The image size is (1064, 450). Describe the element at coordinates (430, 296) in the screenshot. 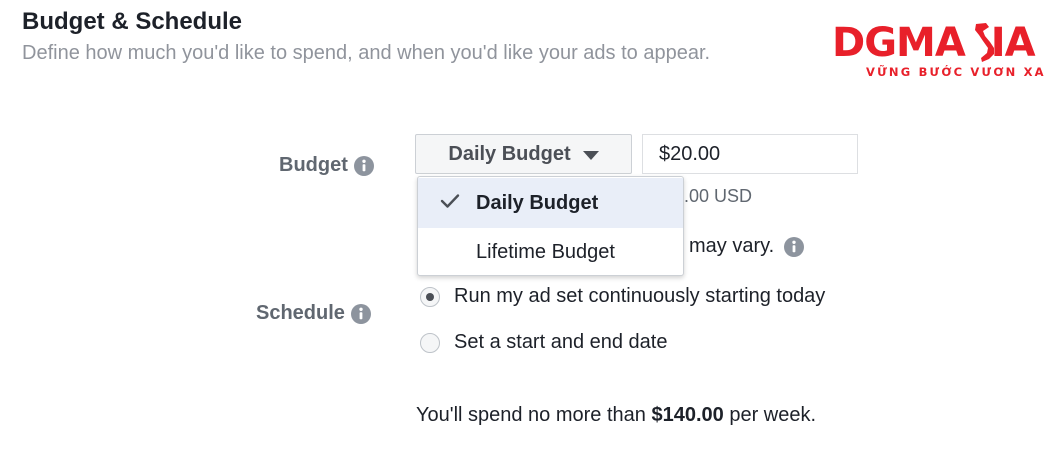

I see `radio-button-checked` at that location.